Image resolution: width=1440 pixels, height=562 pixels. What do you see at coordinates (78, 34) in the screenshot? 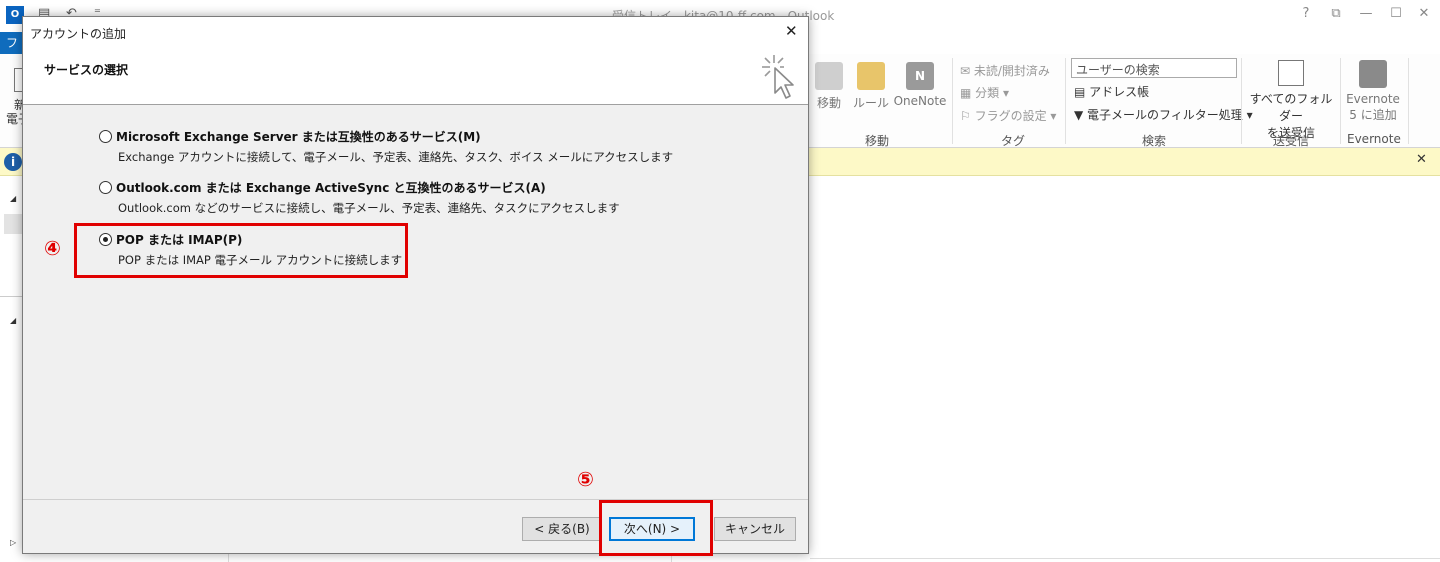
I see `dialog-title: アカウントの追加` at bounding box center [78, 34].